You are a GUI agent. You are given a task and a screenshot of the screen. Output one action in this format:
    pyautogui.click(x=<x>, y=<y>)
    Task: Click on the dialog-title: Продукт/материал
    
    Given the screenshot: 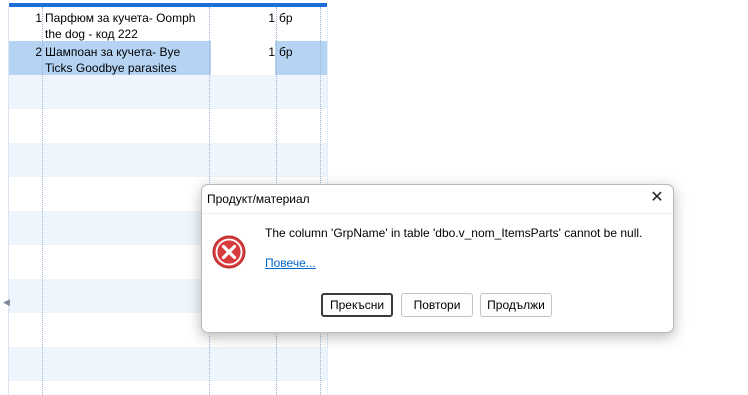 What is the action you would take?
    pyautogui.click(x=258, y=199)
    